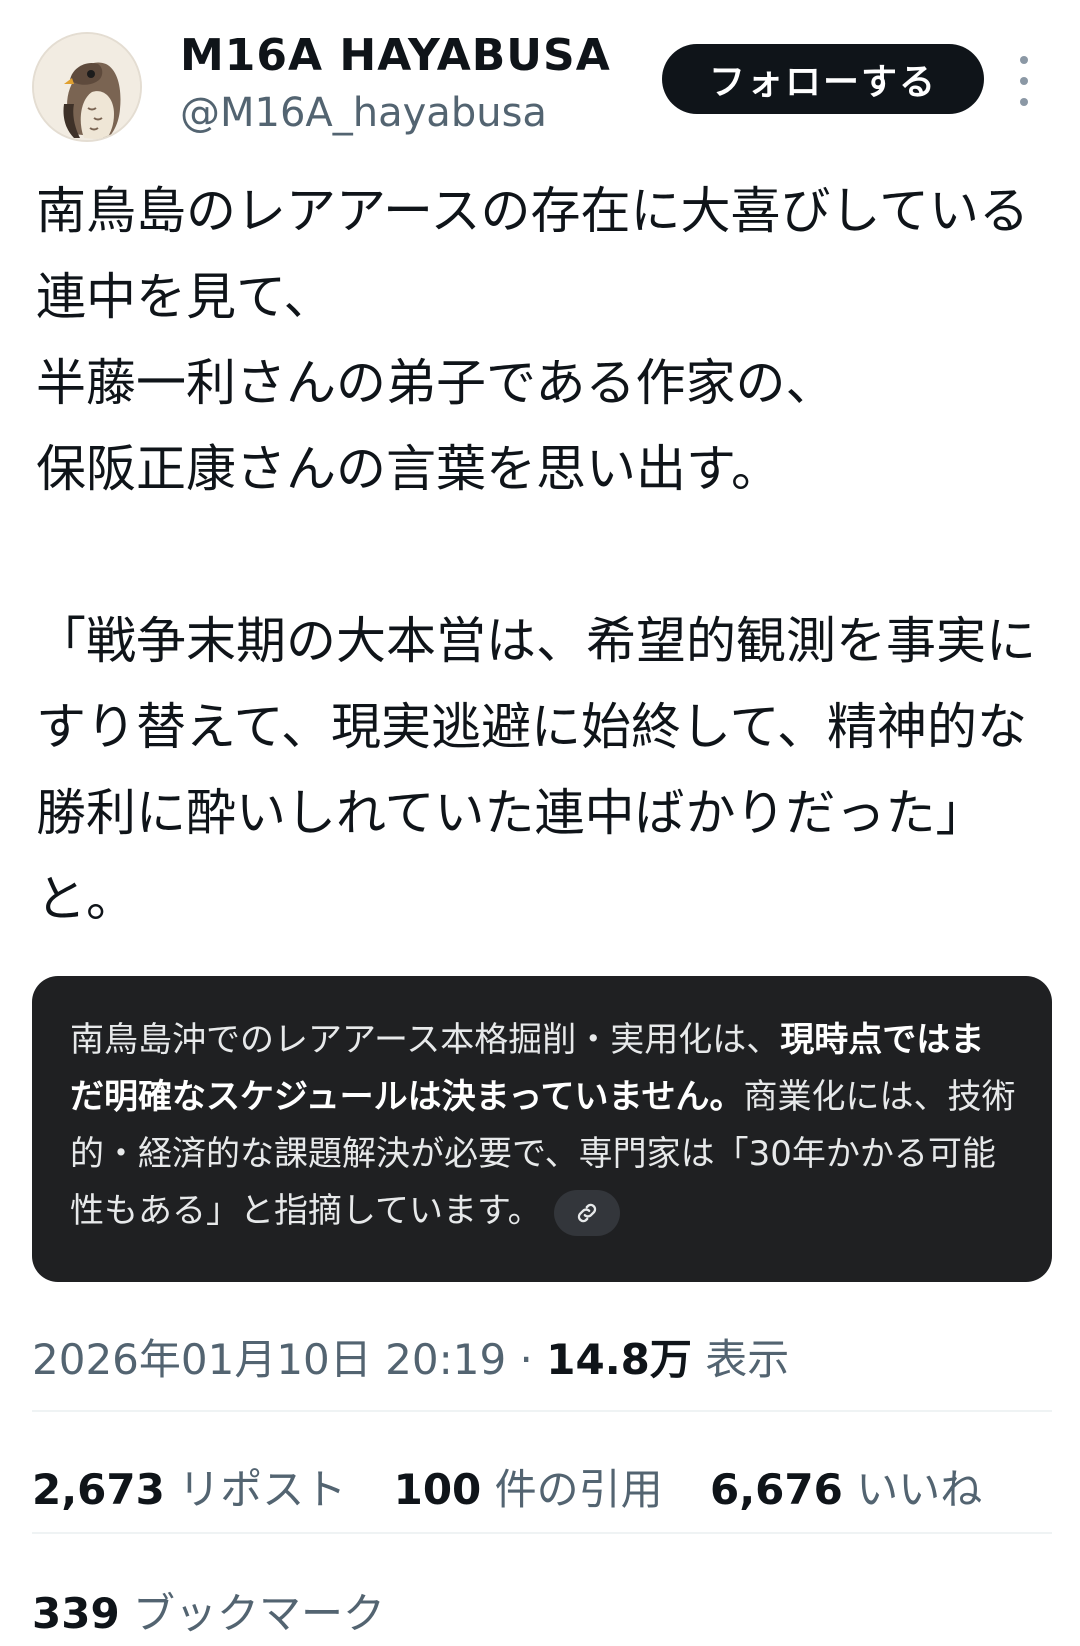 The height and width of the screenshot is (1646, 1080). What do you see at coordinates (586, 1212) in the screenshot?
I see `link-icon` at bounding box center [586, 1212].